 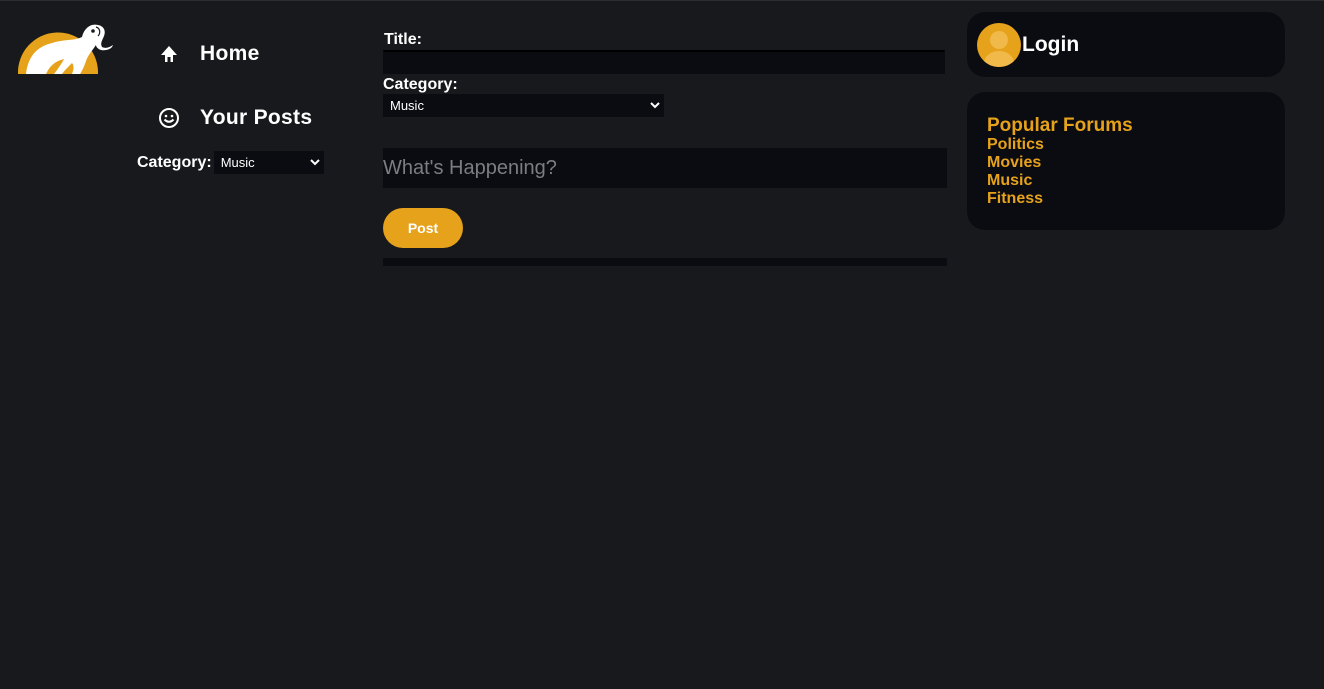 I want to click on popular-forums-title: Popular Forums, so click(x=1060, y=125).